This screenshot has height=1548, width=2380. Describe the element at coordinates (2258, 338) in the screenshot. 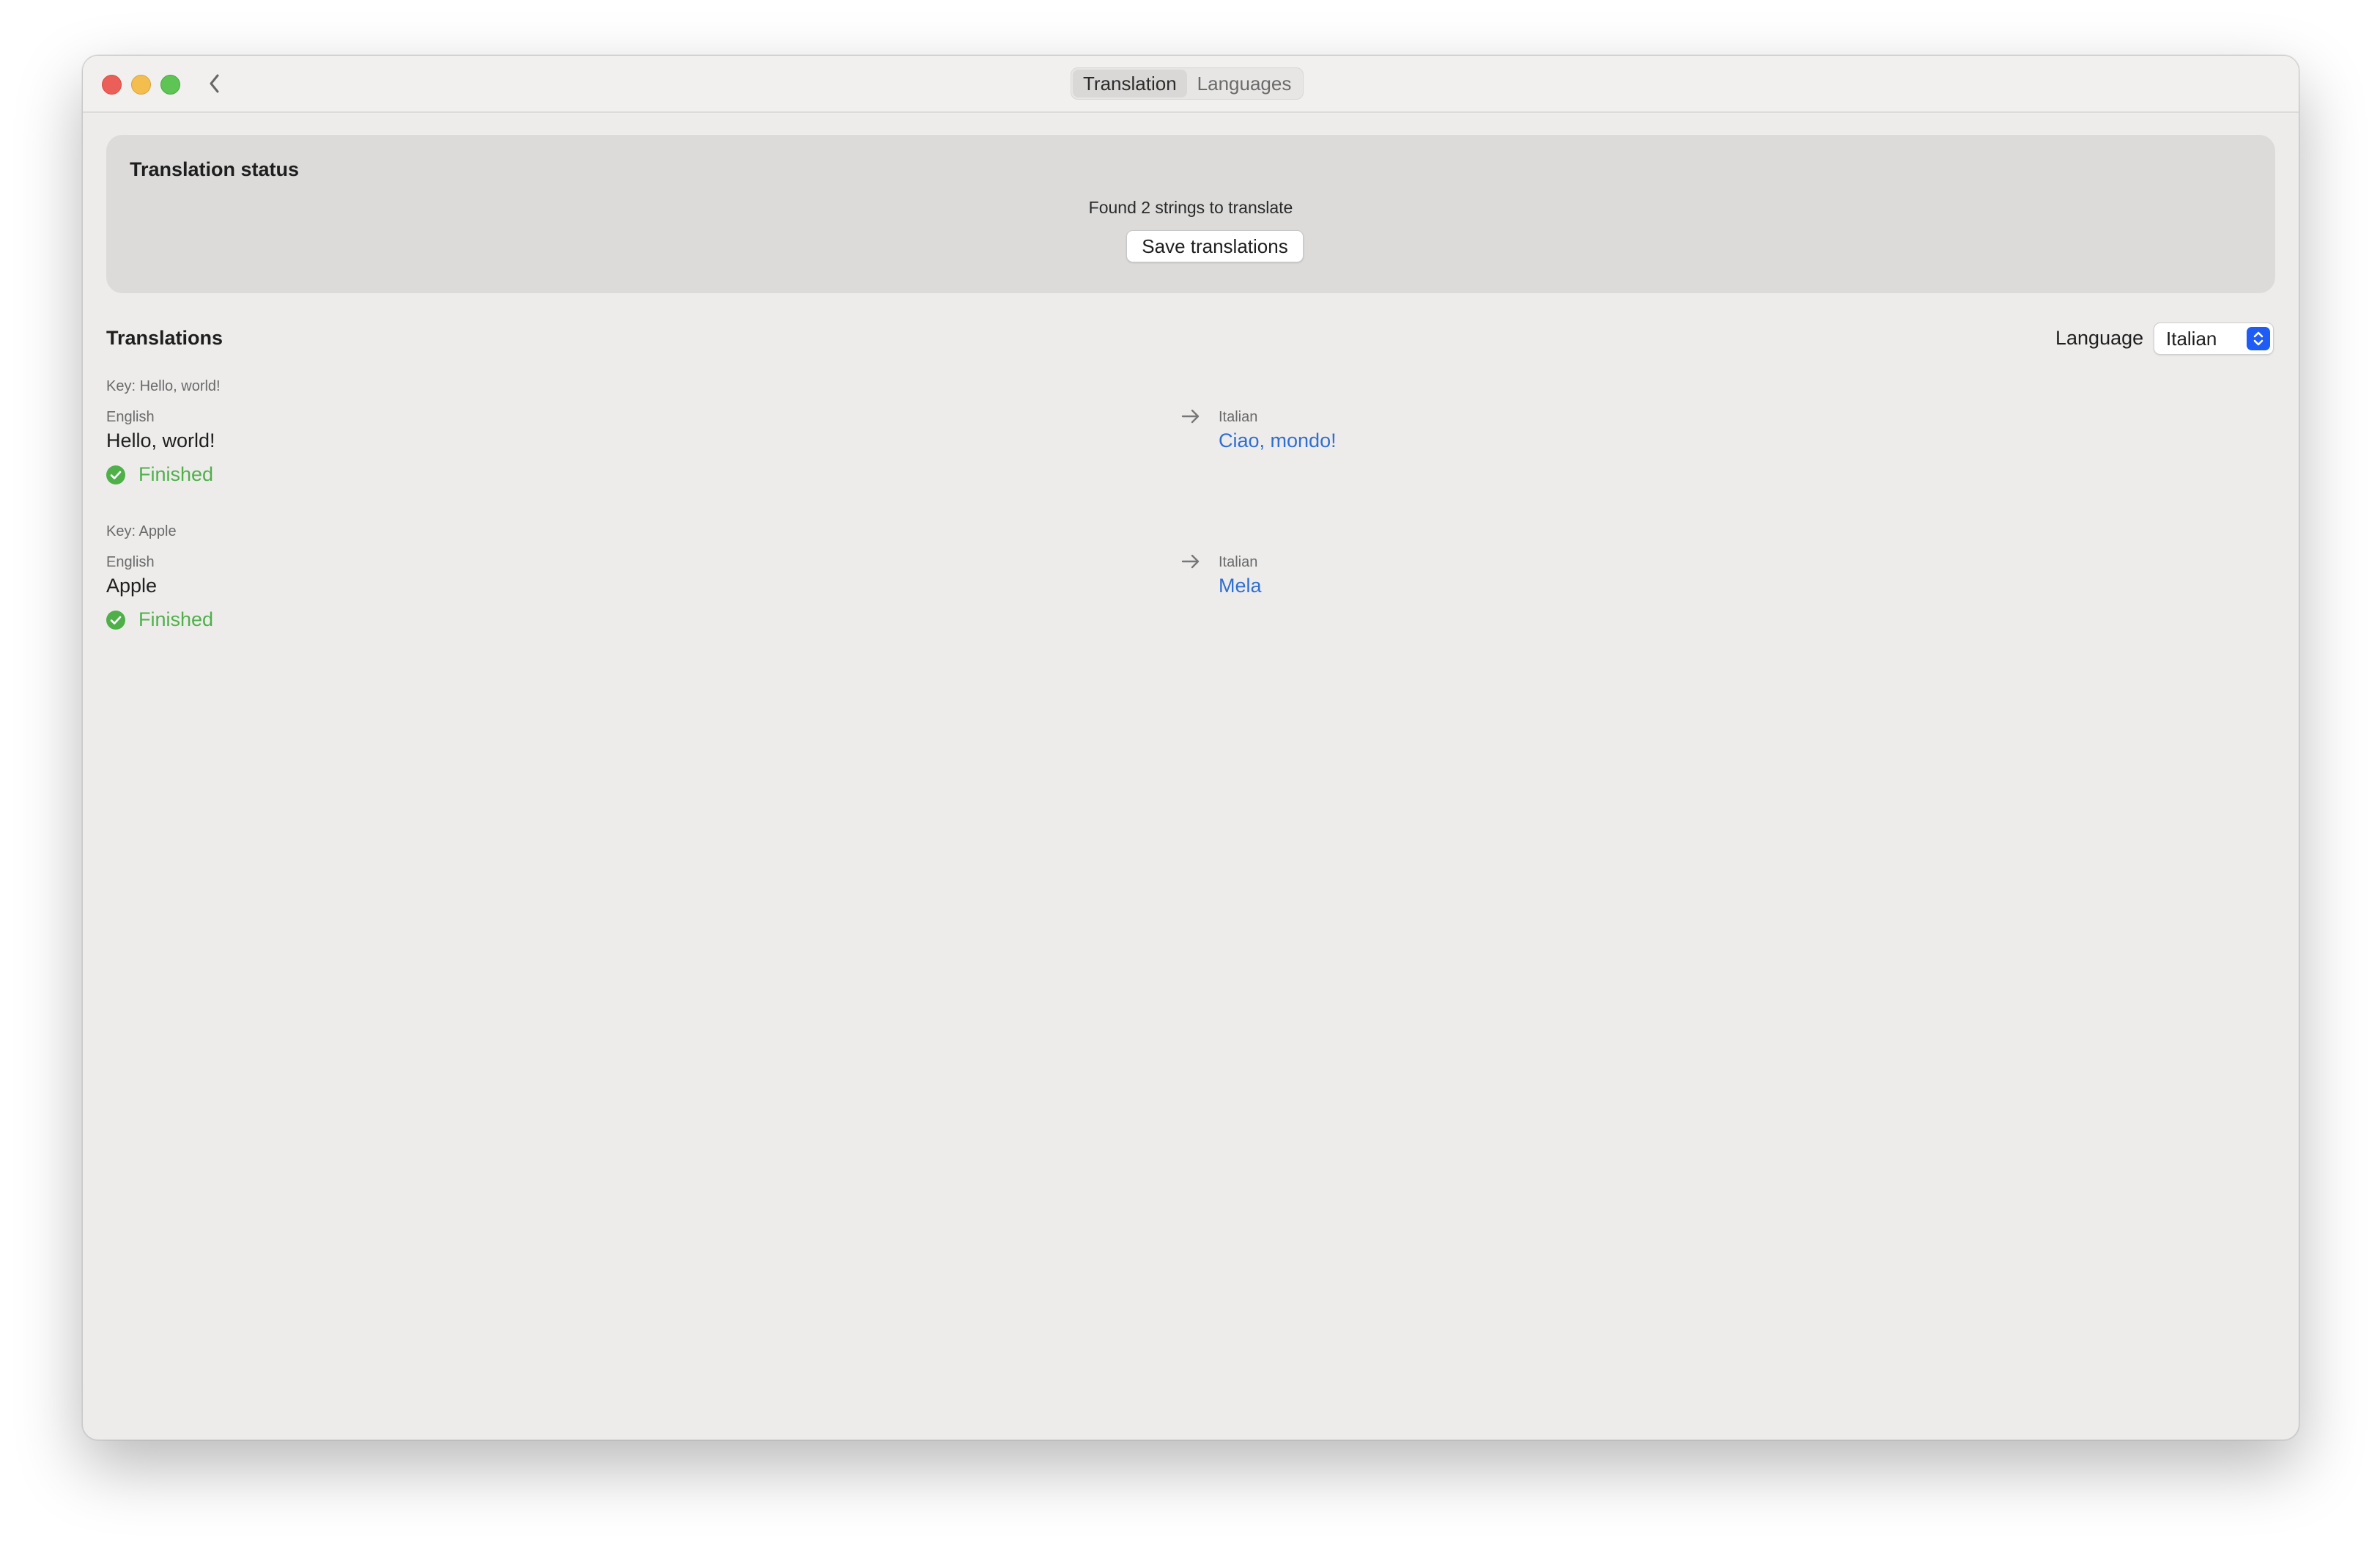

I see `select-stepper-icon` at that location.